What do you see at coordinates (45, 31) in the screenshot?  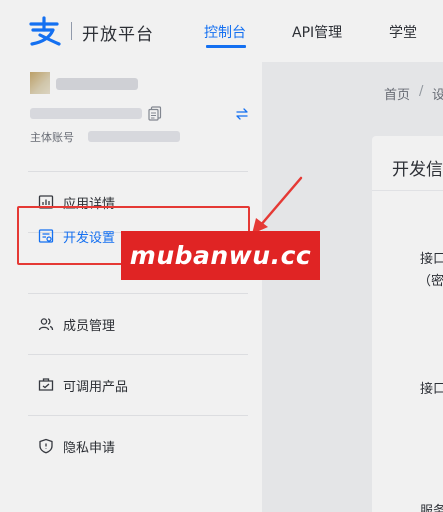 I see `alipay-logo-icon` at bounding box center [45, 31].